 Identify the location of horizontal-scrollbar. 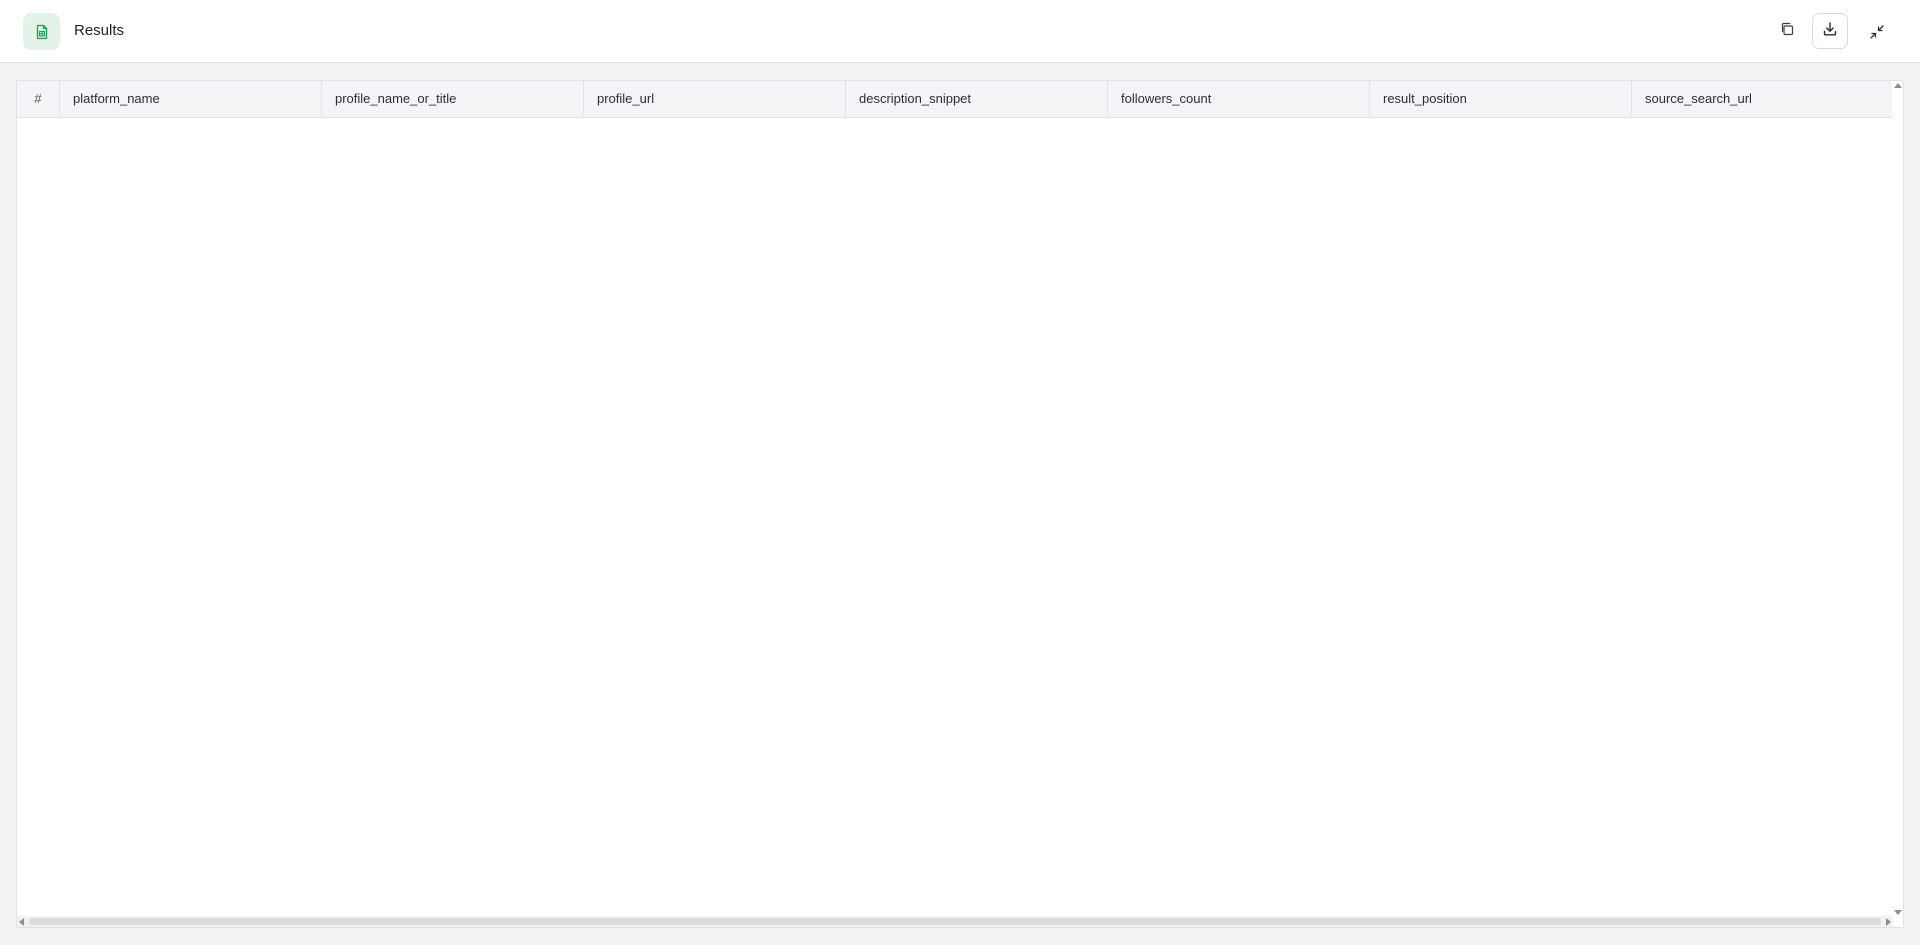
(955, 921).